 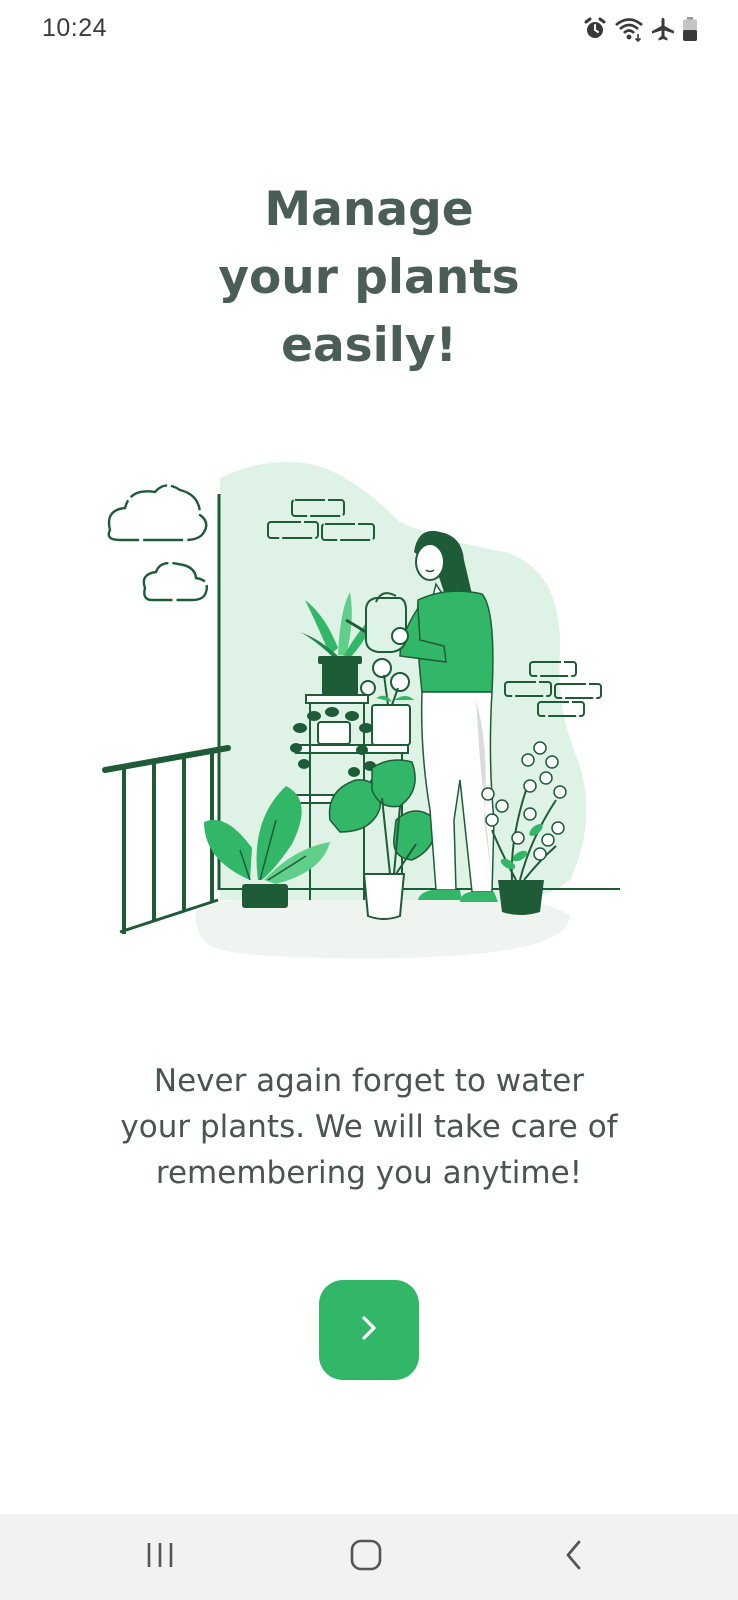 I want to click on system-nav-bar, so click(x=369, y=1557).